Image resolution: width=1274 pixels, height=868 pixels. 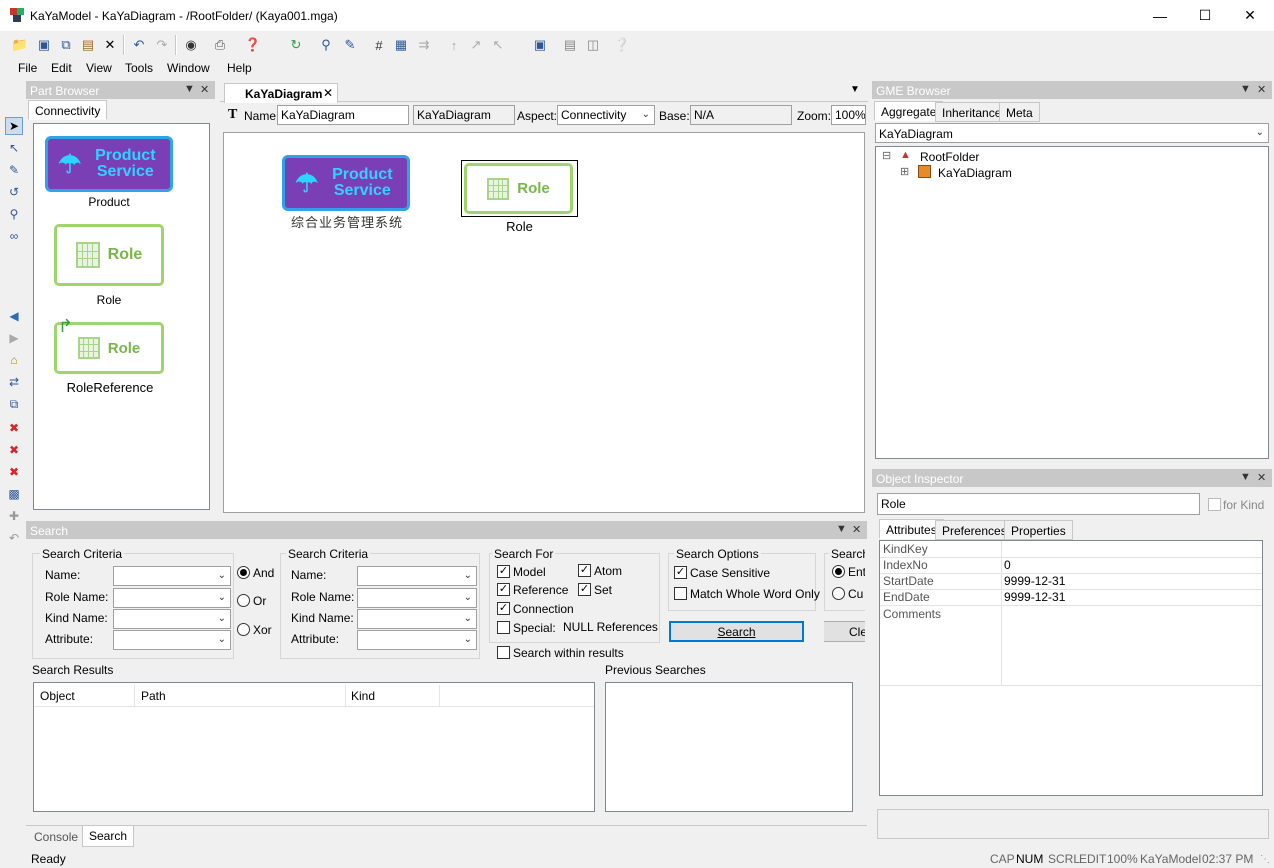 What do you see at coordinates (911, 529) in the screenshot?
I see `tab-attributes: Attributes` at bounding box center [911, 529].